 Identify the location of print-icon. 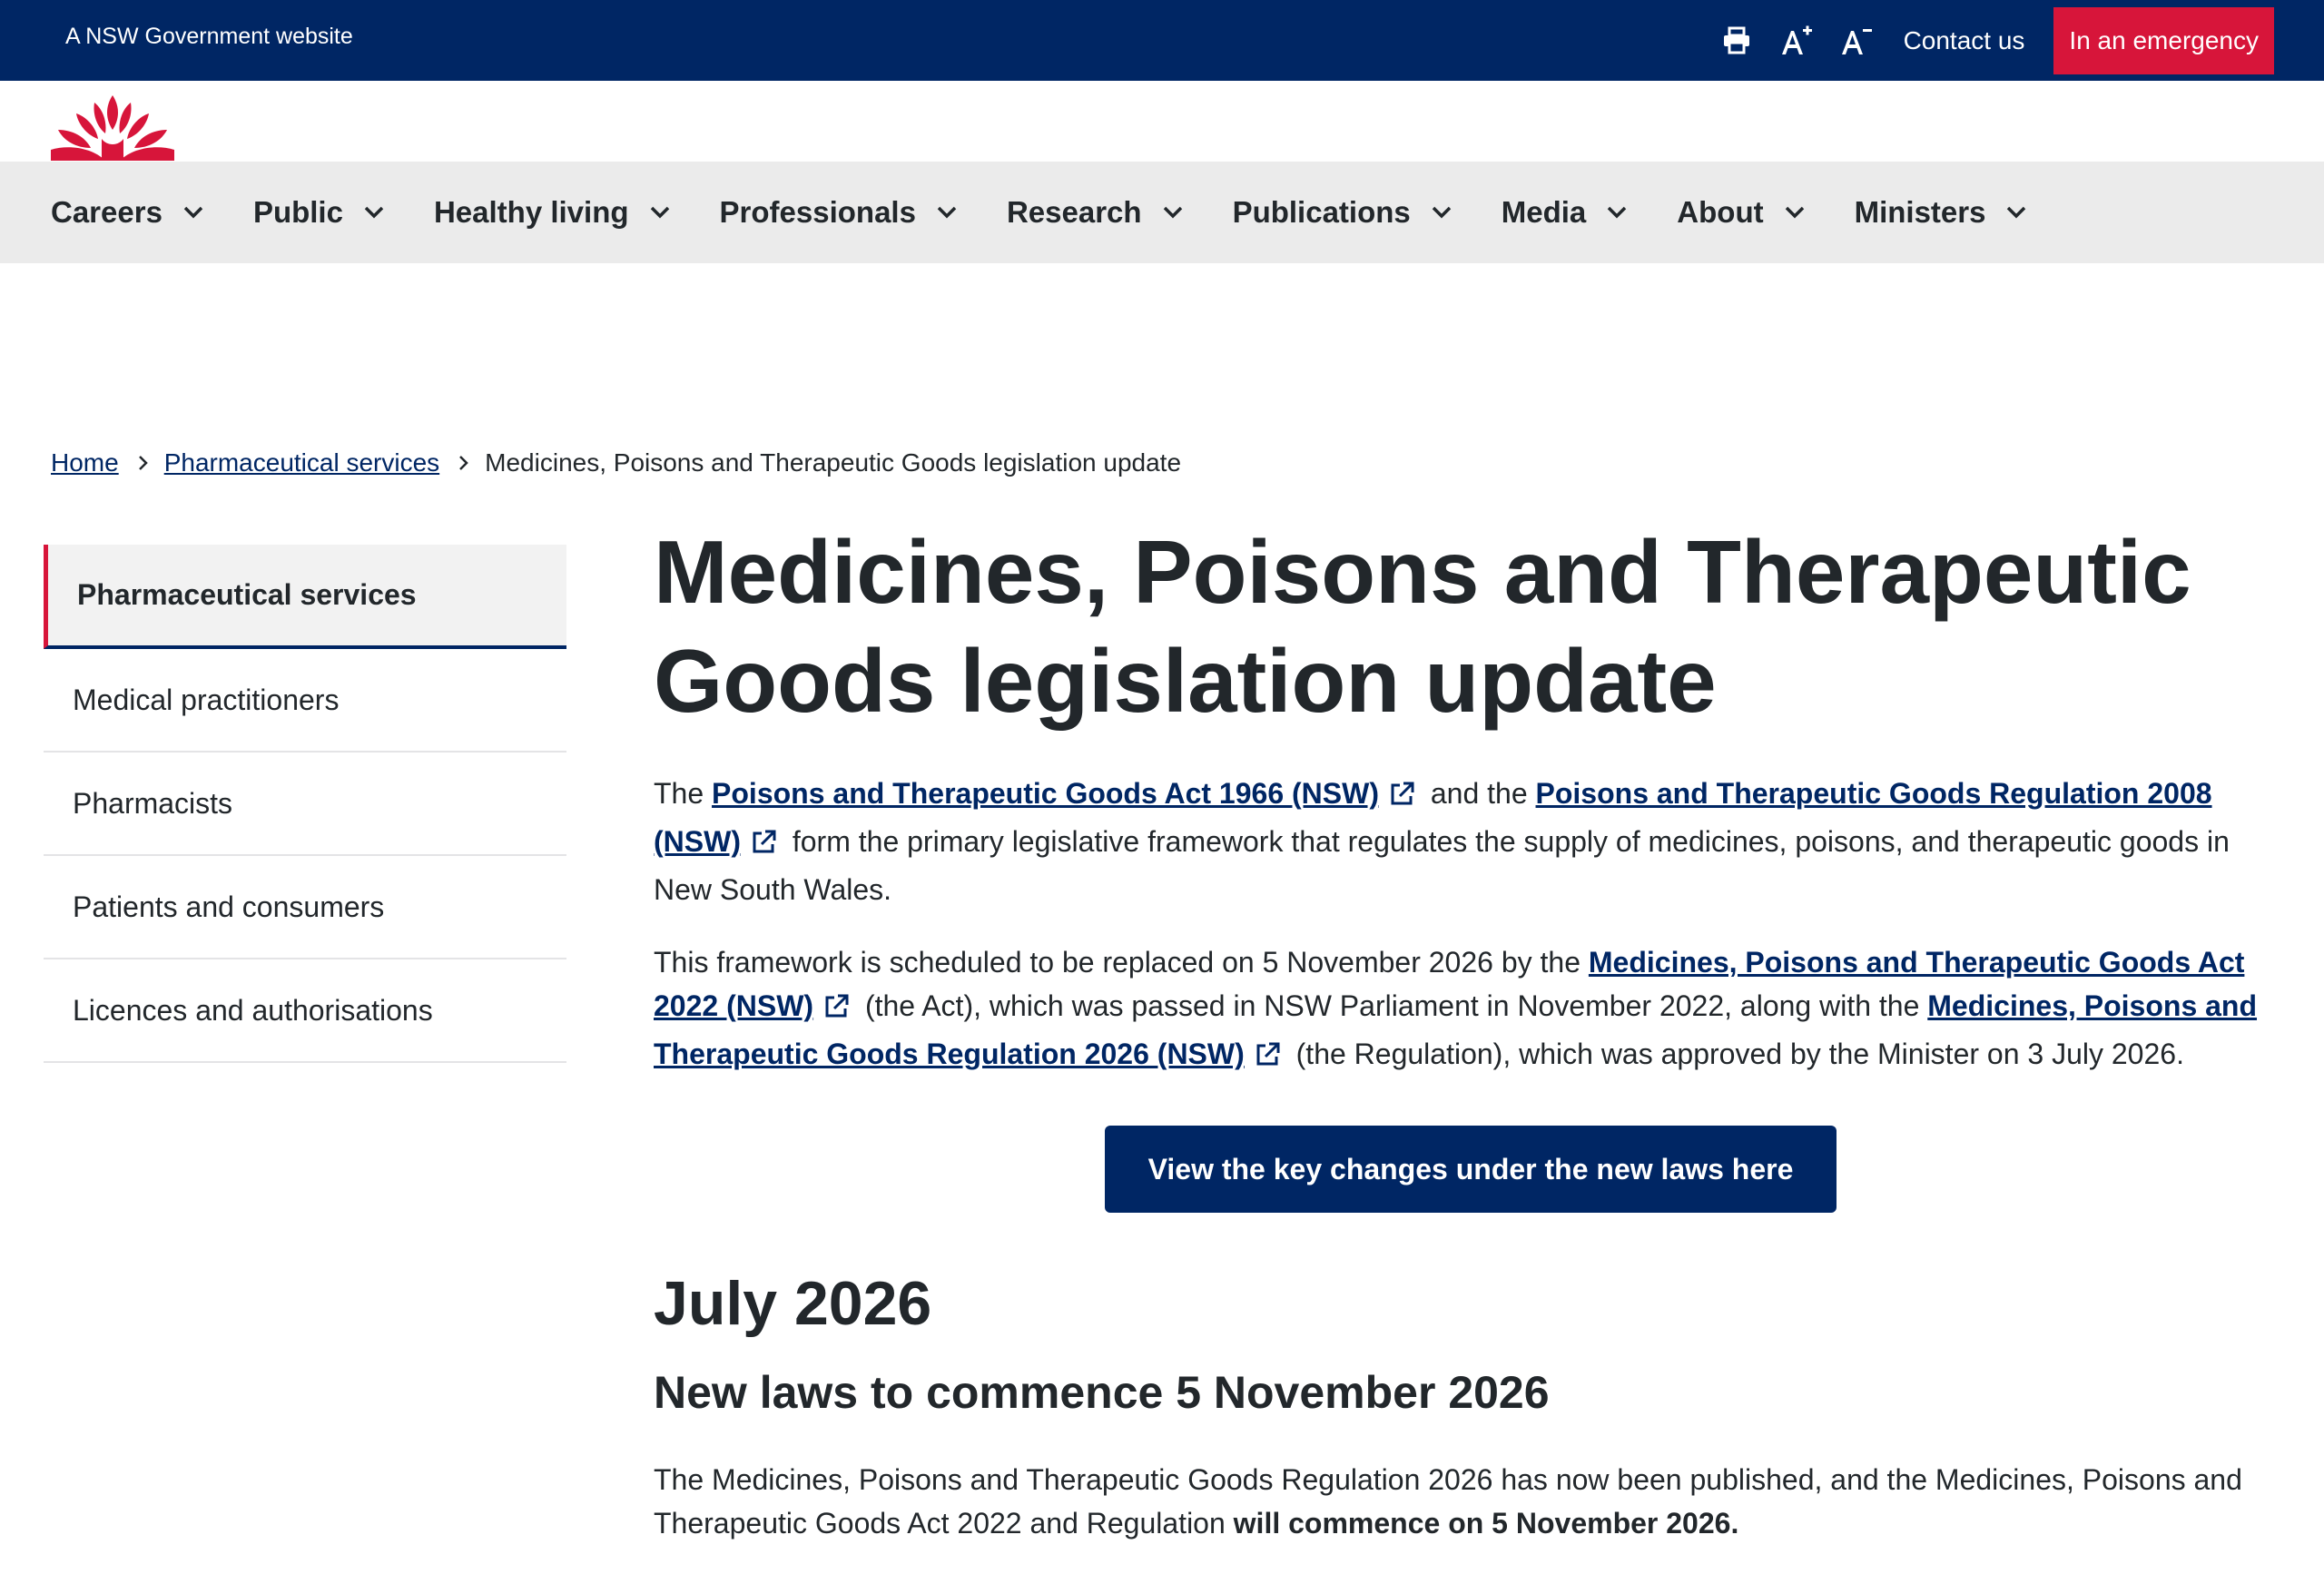
(1737, 41).